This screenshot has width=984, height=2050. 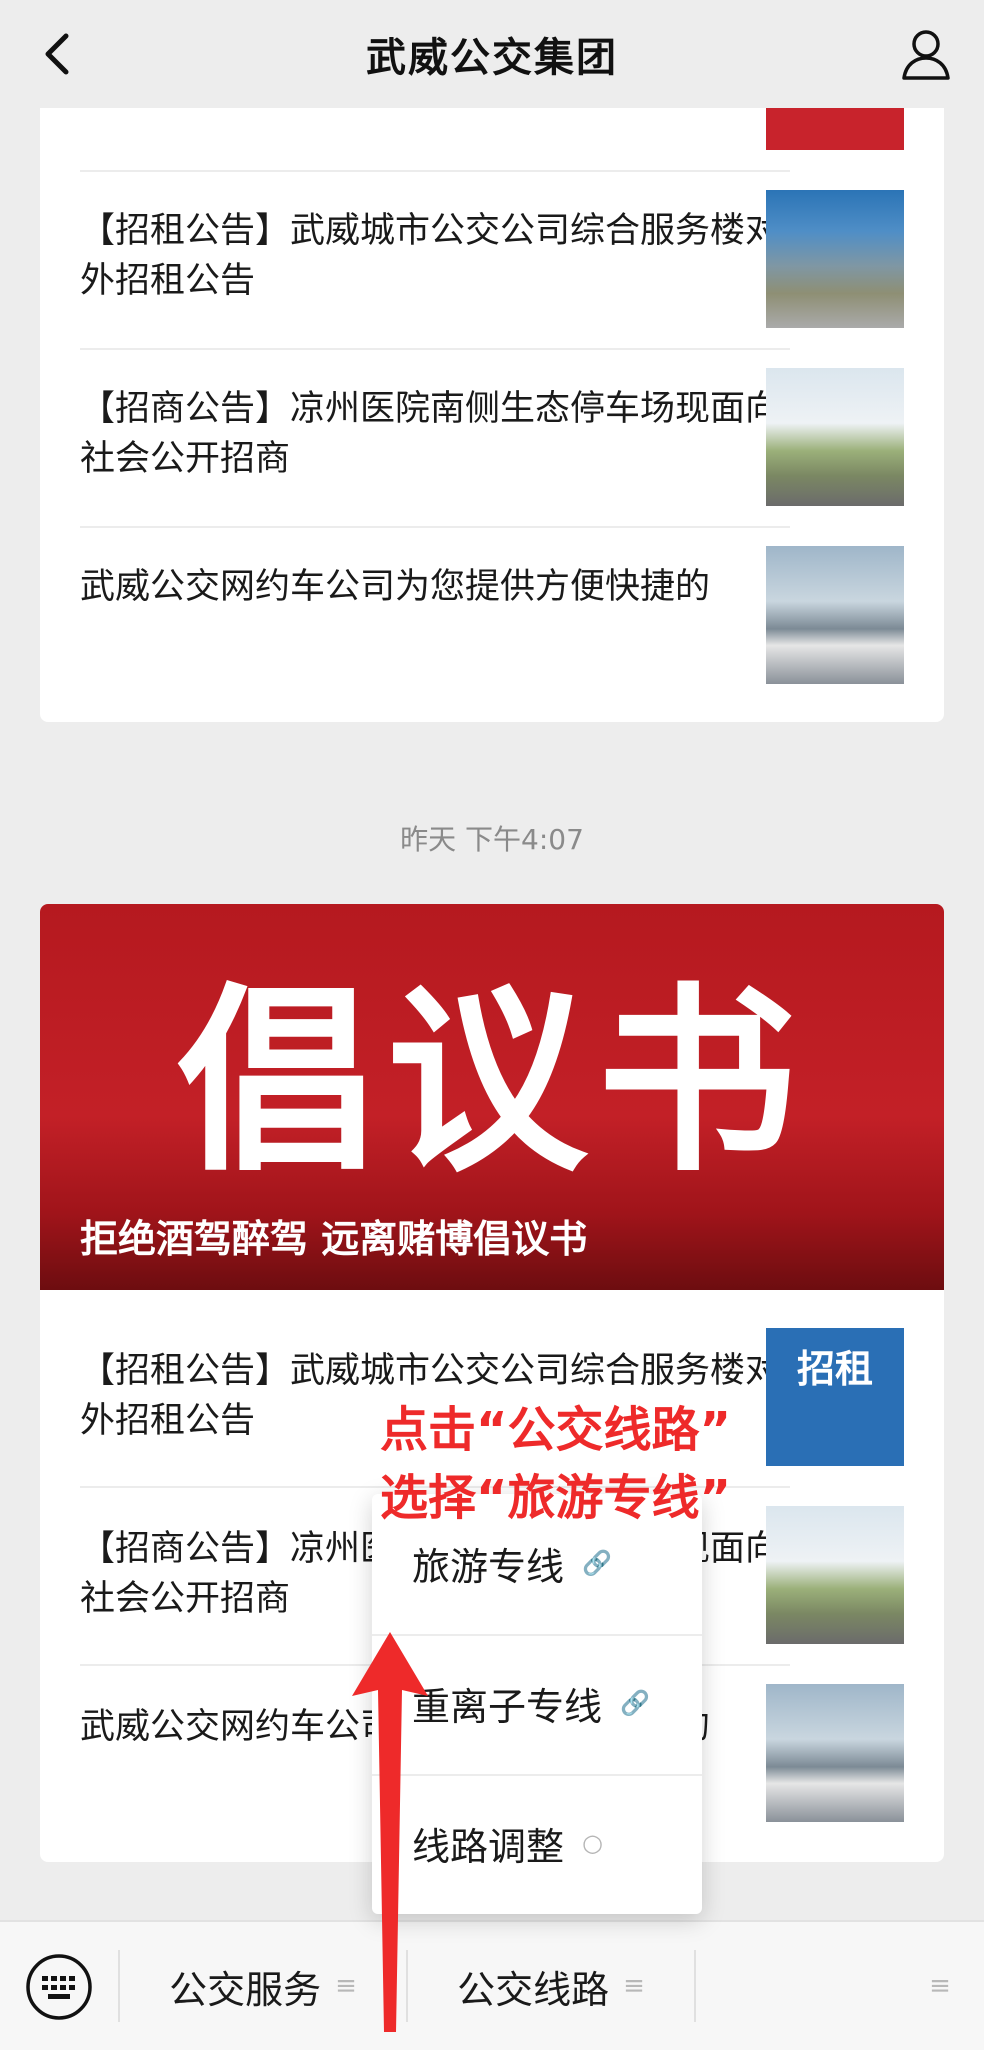 I want to click on submenu-item-heavy-ion-line: 重离子专线 🔗, so click(x=531, y=1703).